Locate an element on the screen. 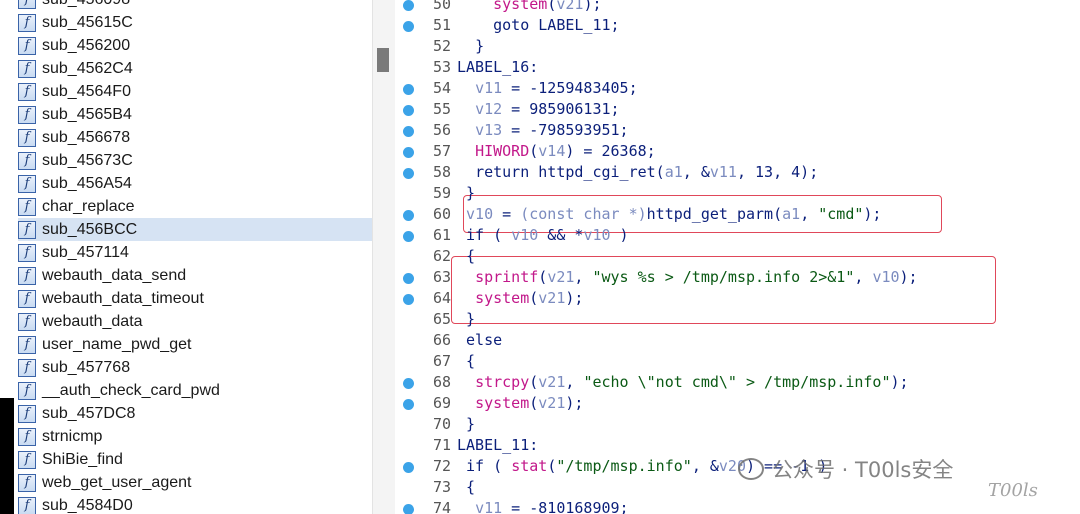 This screenshot has width=1080, height=514. function-item: f __auth_check_card_pwd is located at coordinates (195, 390).